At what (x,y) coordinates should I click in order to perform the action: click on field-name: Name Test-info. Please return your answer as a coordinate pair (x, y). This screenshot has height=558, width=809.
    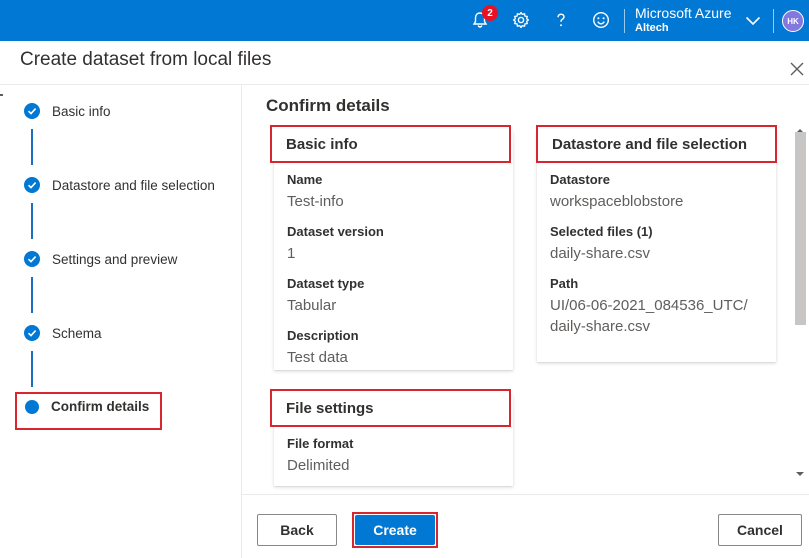
    Looking at the image, I should click on (315, 192).